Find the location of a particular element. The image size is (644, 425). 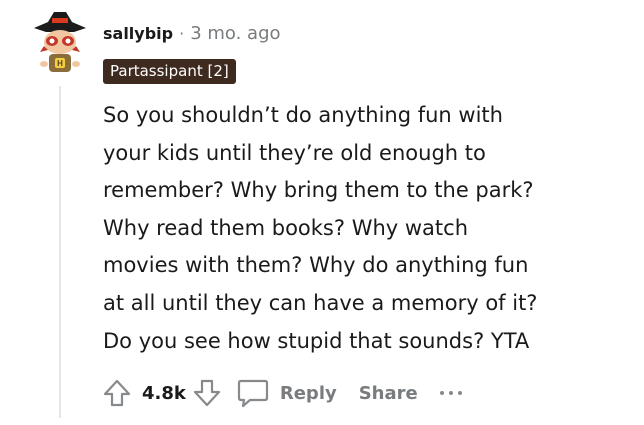

comment-line: movies with them? Why do anything fun is located at coordinates (316, 265).